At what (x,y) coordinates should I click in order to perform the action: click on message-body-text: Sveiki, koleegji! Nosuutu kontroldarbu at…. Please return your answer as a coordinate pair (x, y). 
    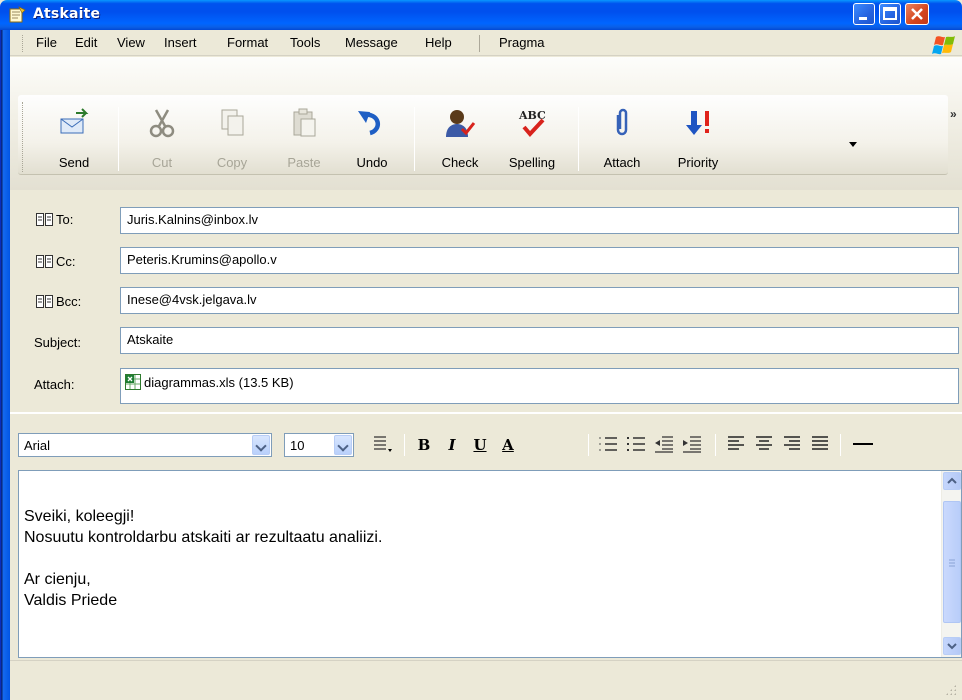
    Looking at the image, I should click on (203, 558).